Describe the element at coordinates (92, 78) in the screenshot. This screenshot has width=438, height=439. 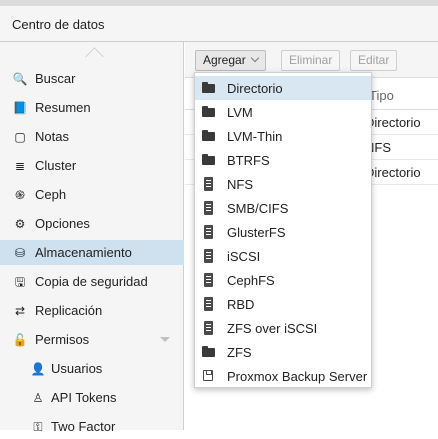
I see `sidebar-item-buscar: 🔍 Buscar` at that location.